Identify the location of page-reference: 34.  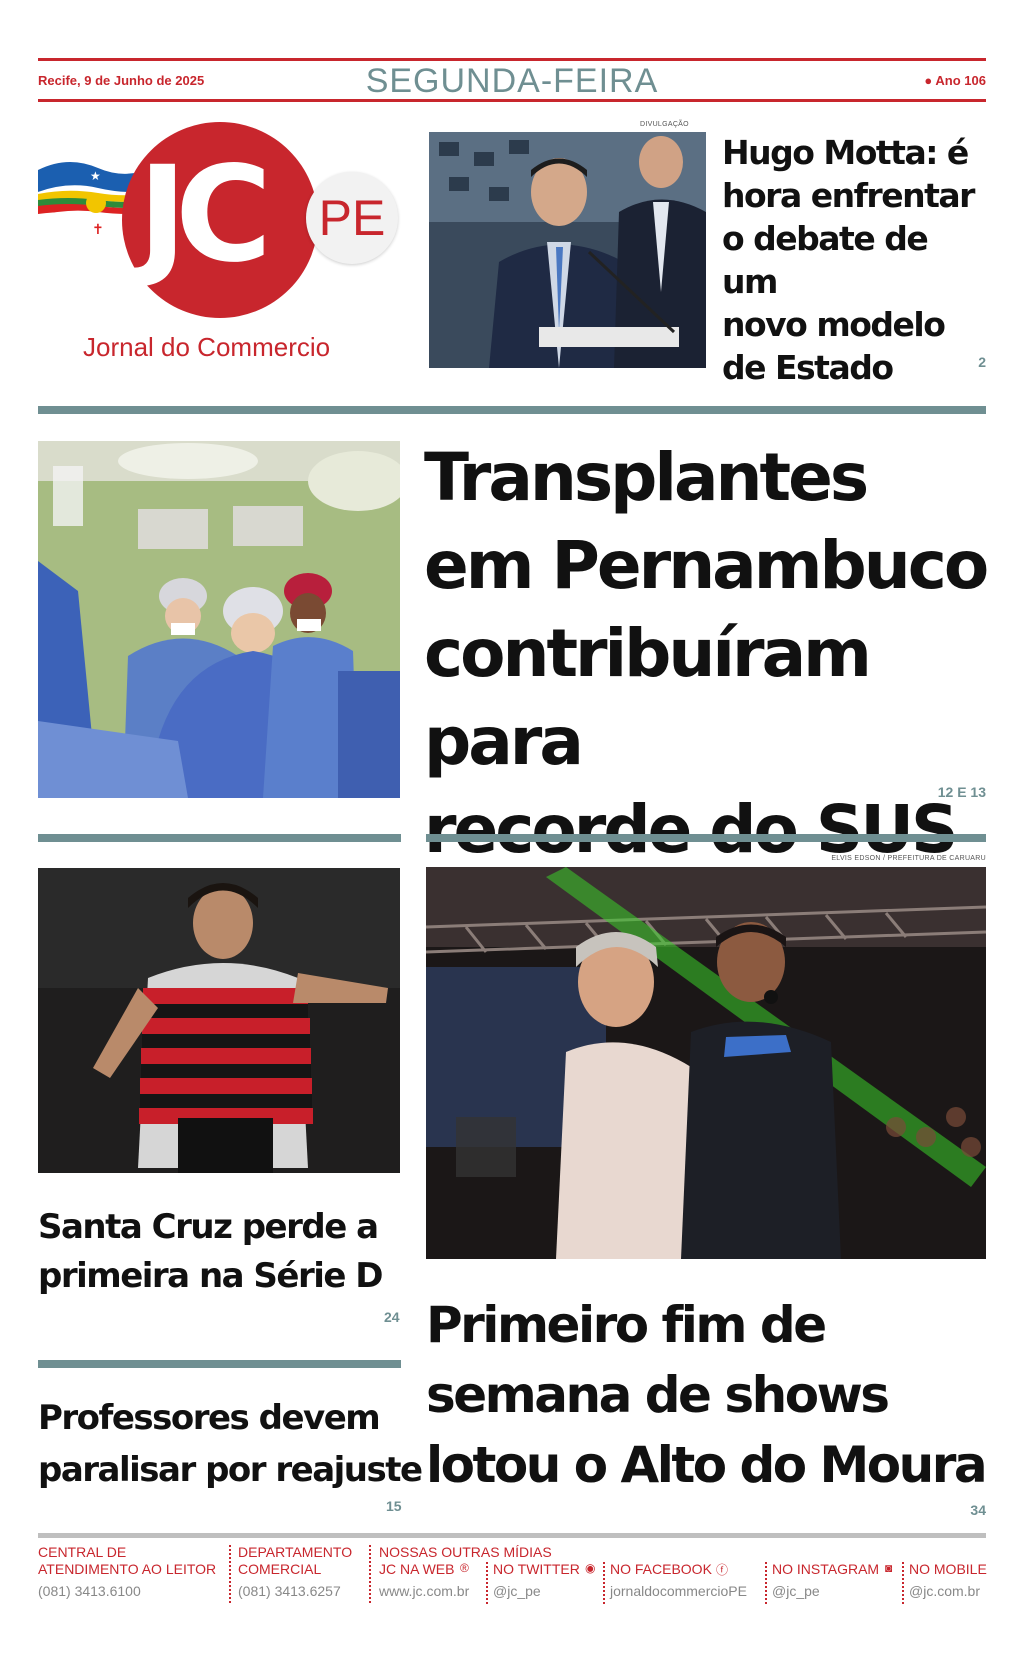
(978, 1510).